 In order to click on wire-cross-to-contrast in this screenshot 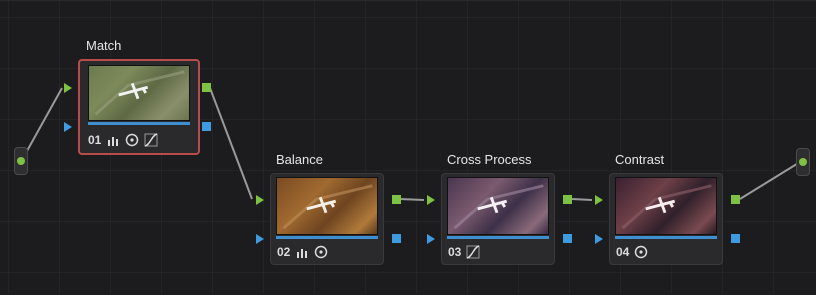, I will do `click(582, 199)`.